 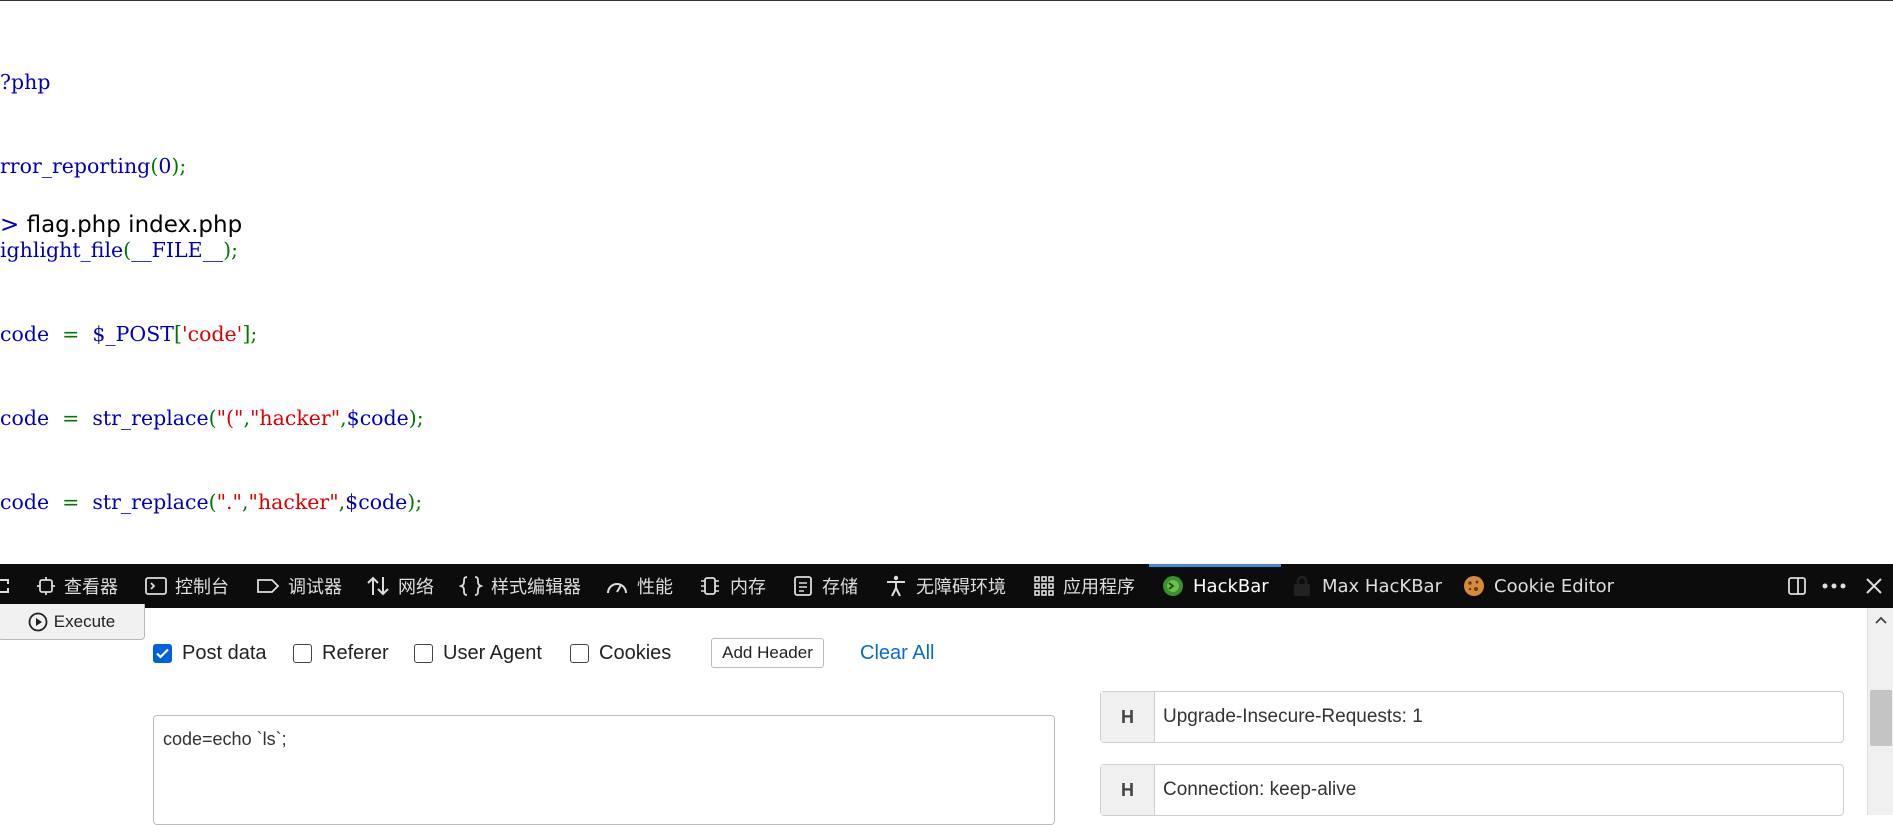 I want to click on command-output: > flag.php index.php, so click(x=121, y=225).